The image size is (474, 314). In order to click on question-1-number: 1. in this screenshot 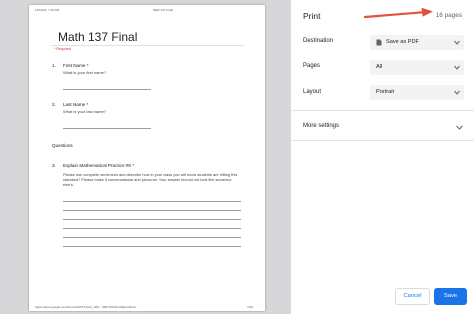, I will do `click(54, 65)`.